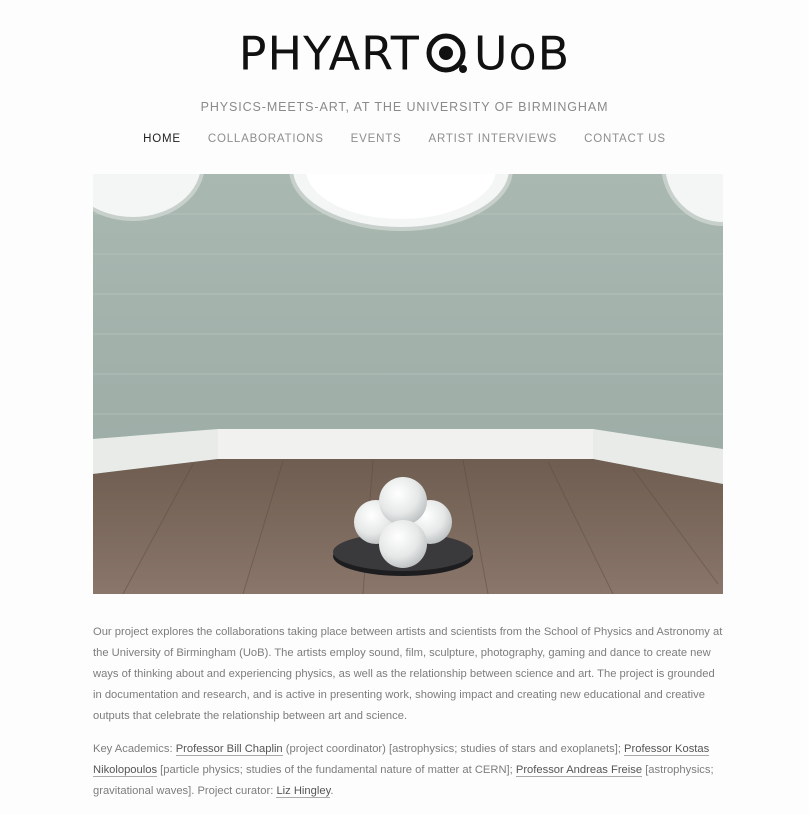  I want to click on academics-prefix: Key Academics:, so click(134, 749).